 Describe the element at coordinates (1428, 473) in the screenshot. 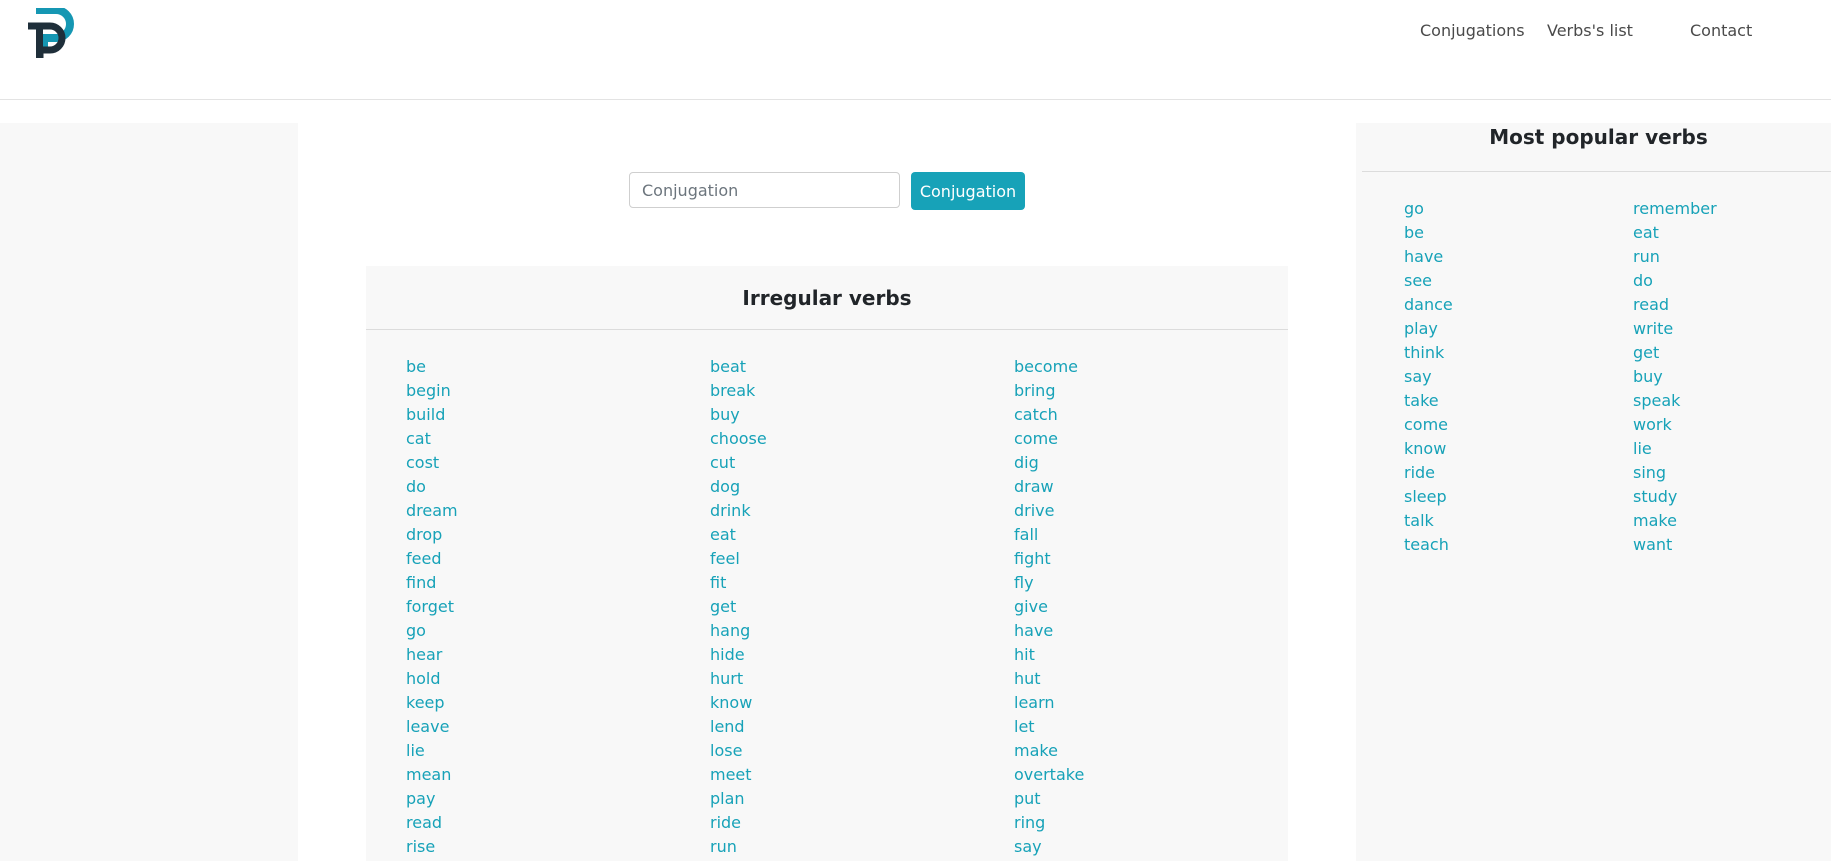

I see `popular-verb-link-ride: ride` at that location.